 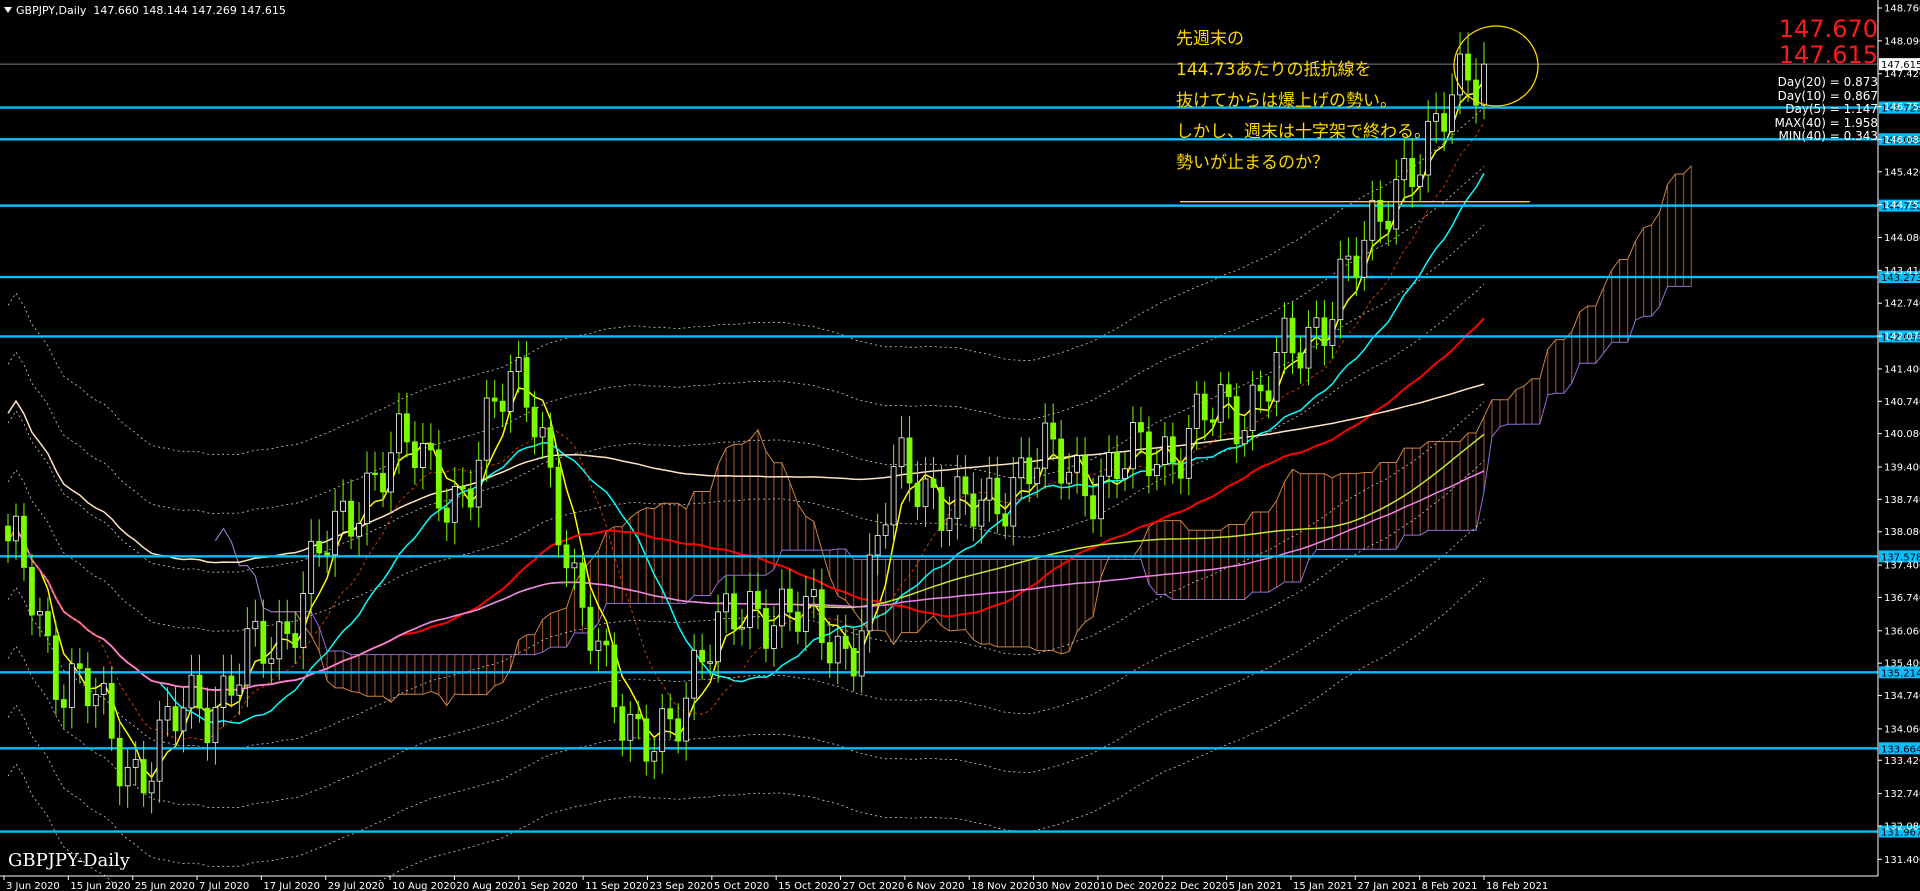 I want to click on annotation-line: しかし、週末は十字架で終わる。, so click(x=1303, y=132).